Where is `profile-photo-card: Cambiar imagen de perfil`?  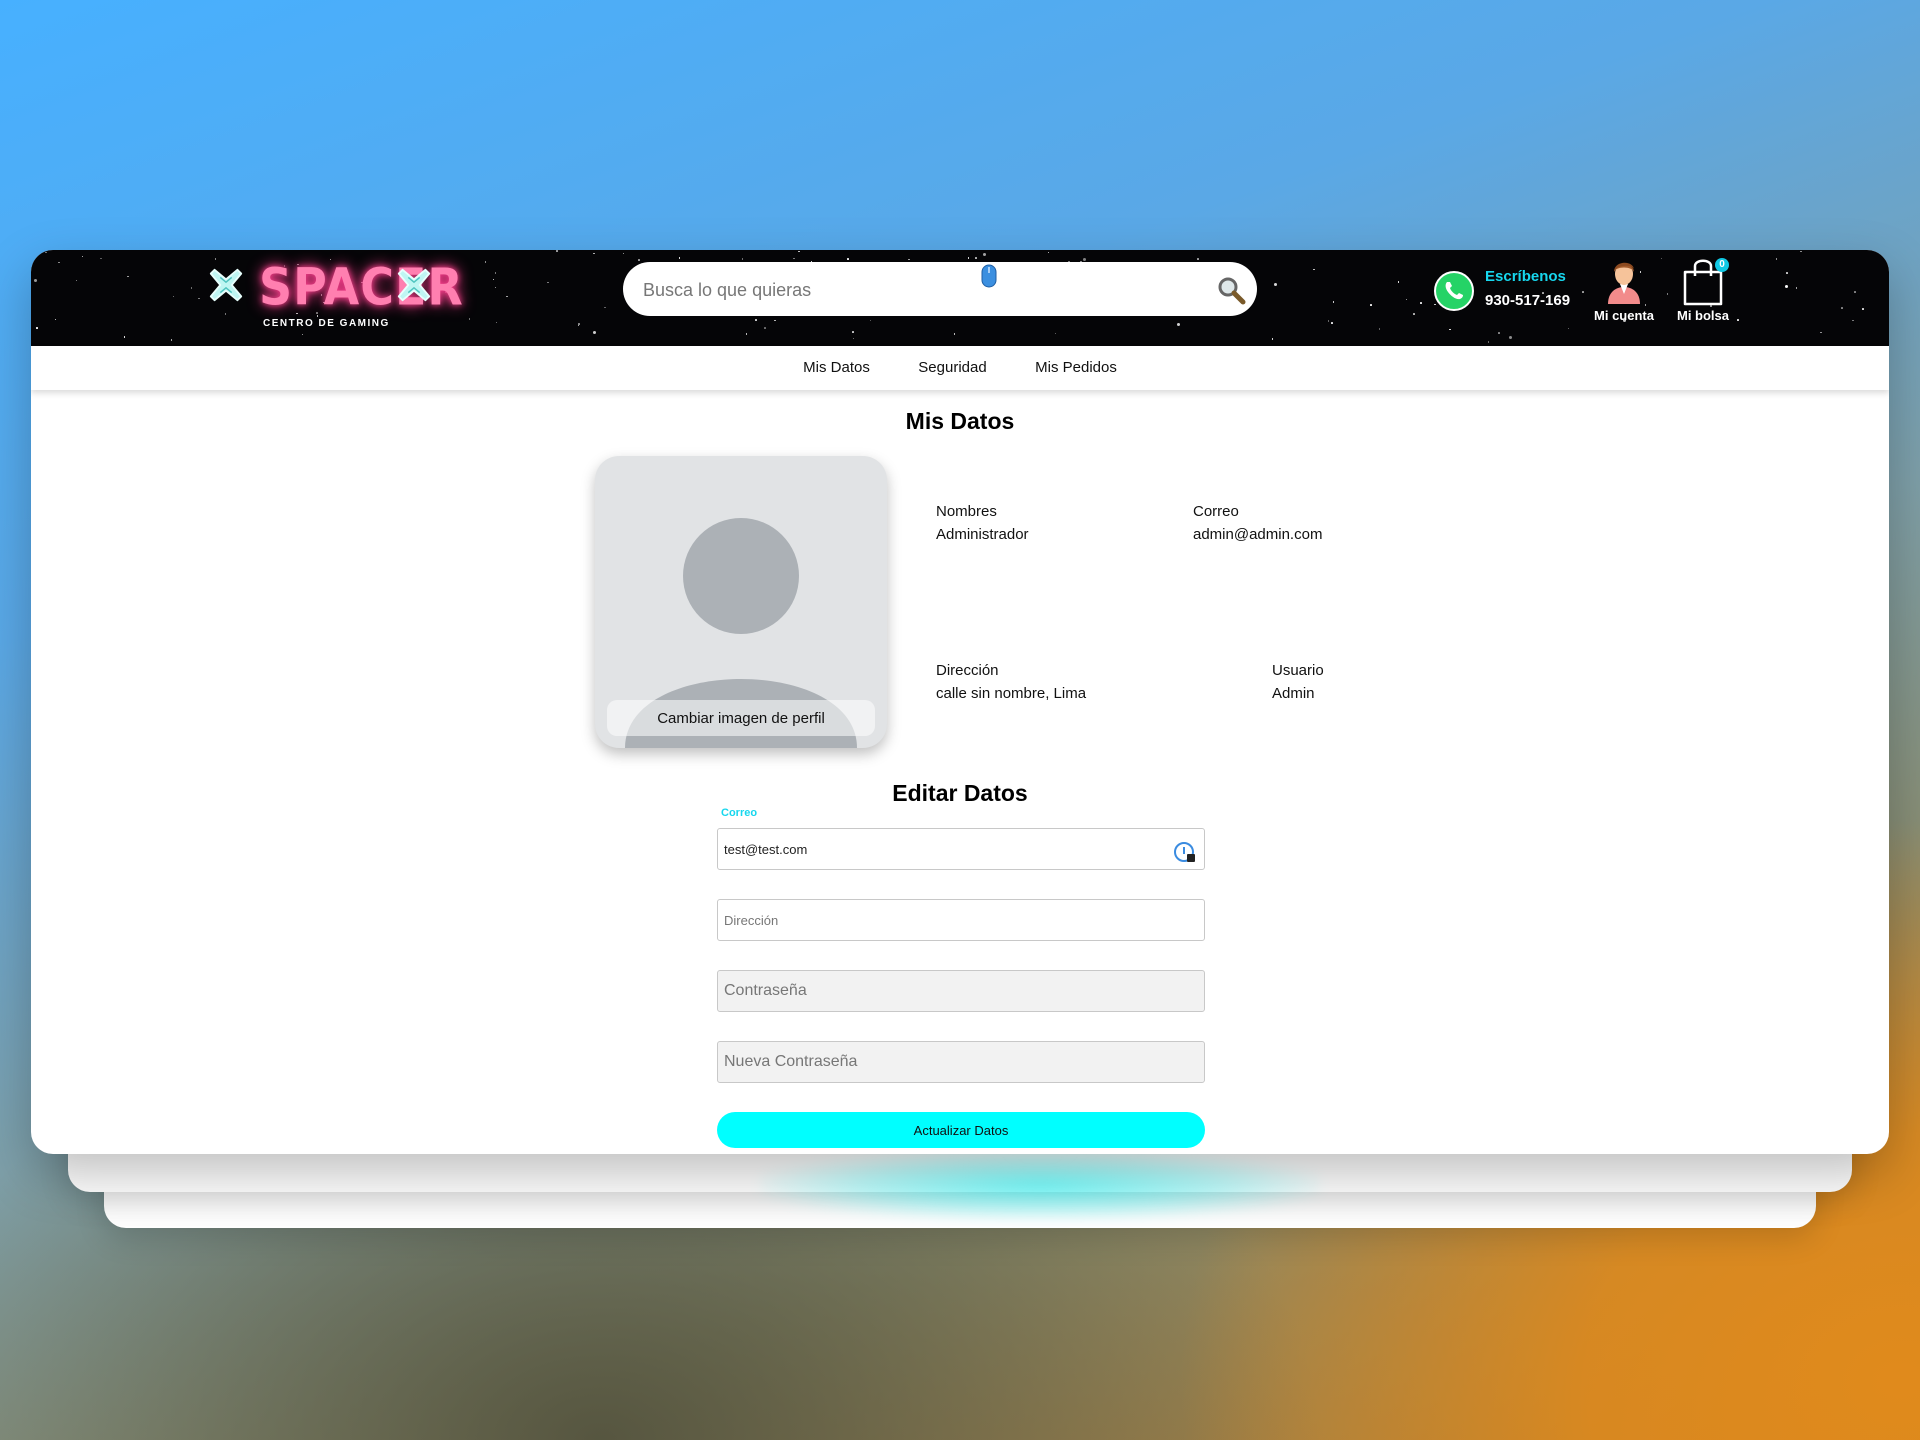 profile-photo-card: Cambiar imagen de perfil is located at coordinates (741, 602).